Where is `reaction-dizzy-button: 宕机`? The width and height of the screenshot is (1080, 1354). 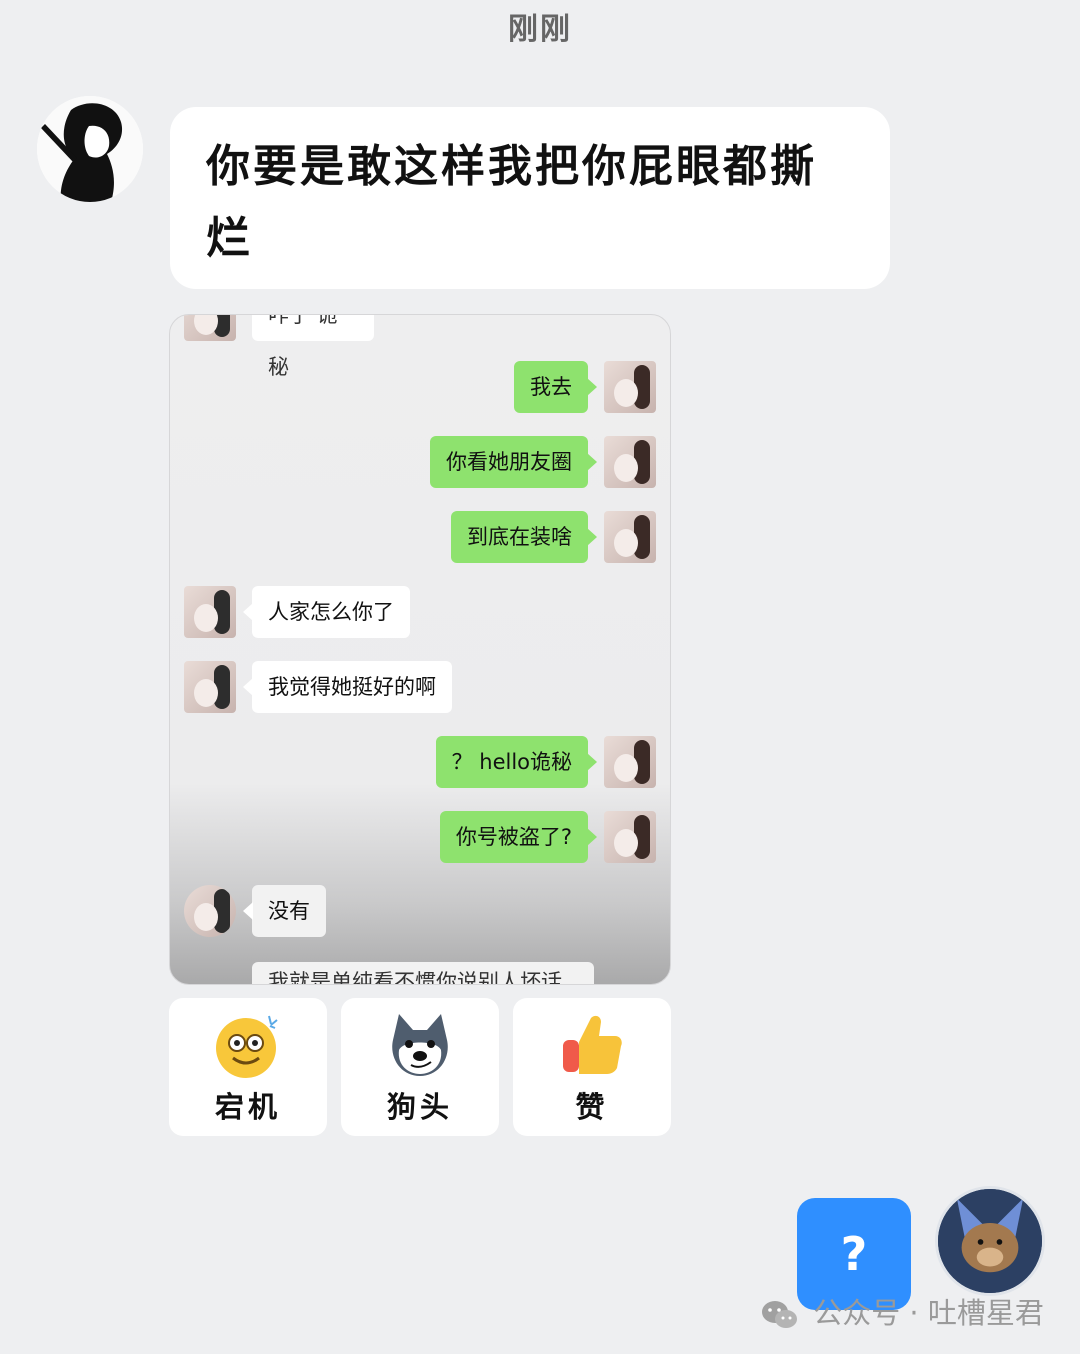
reaction-dizzy-button: 宕机 is located at coordinates (248, 1067).